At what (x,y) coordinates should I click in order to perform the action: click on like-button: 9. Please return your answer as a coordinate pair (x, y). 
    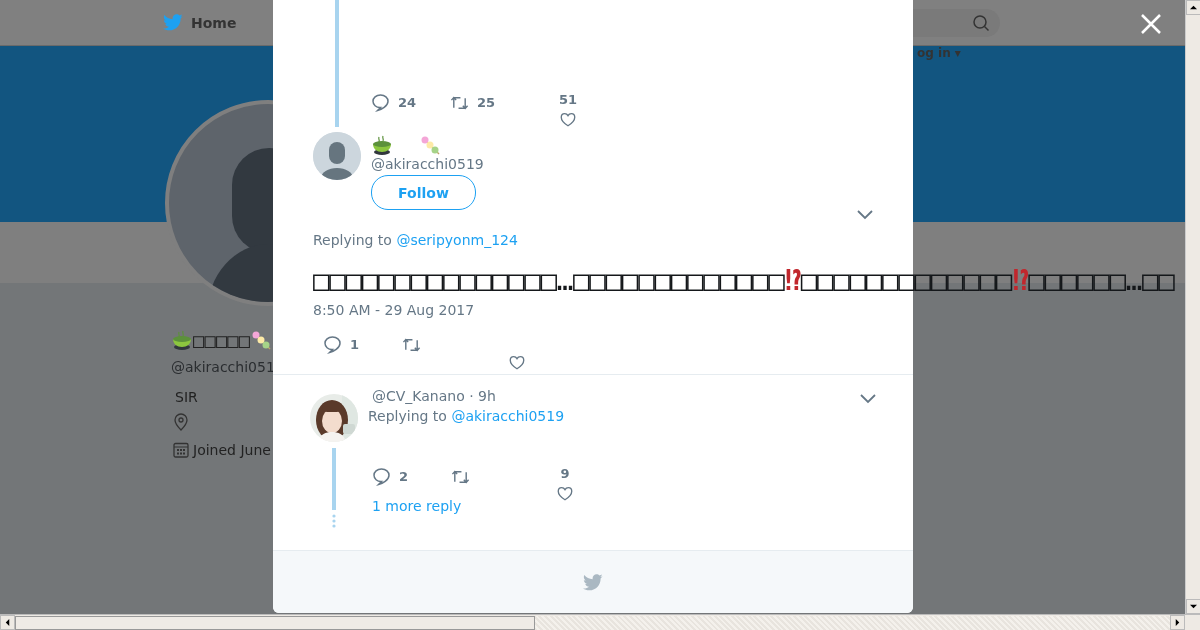
    Looking at the image, I should click on (565, 484).